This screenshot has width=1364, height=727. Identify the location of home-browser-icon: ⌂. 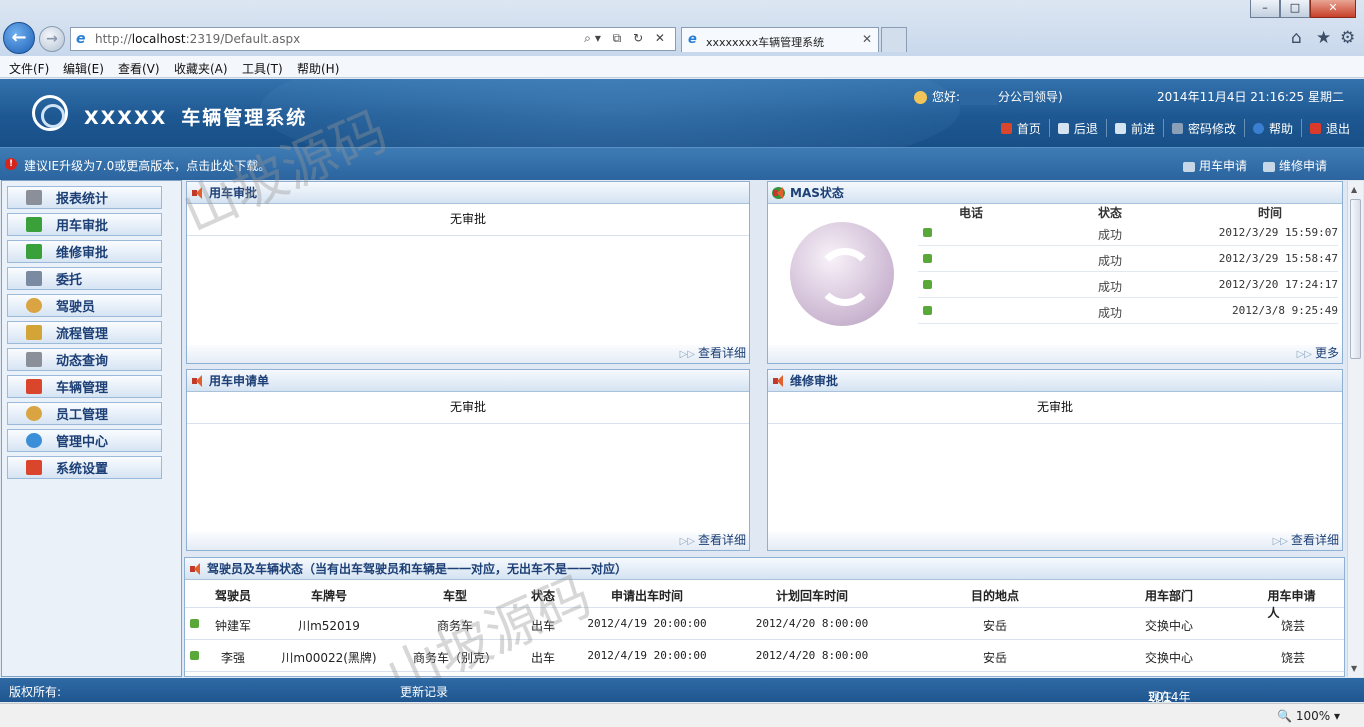
(1296, 38).